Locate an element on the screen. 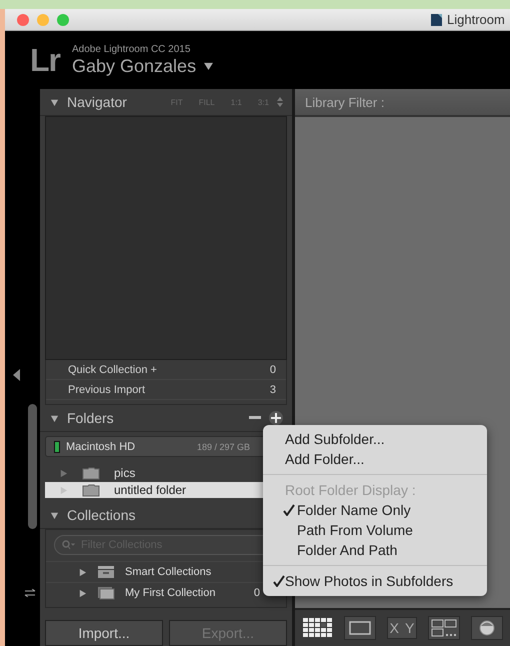 The height and width of the screenshot is (646, 510). product-name: Adobe Lightroom CC 2015 is located at coordinates (132, 49).